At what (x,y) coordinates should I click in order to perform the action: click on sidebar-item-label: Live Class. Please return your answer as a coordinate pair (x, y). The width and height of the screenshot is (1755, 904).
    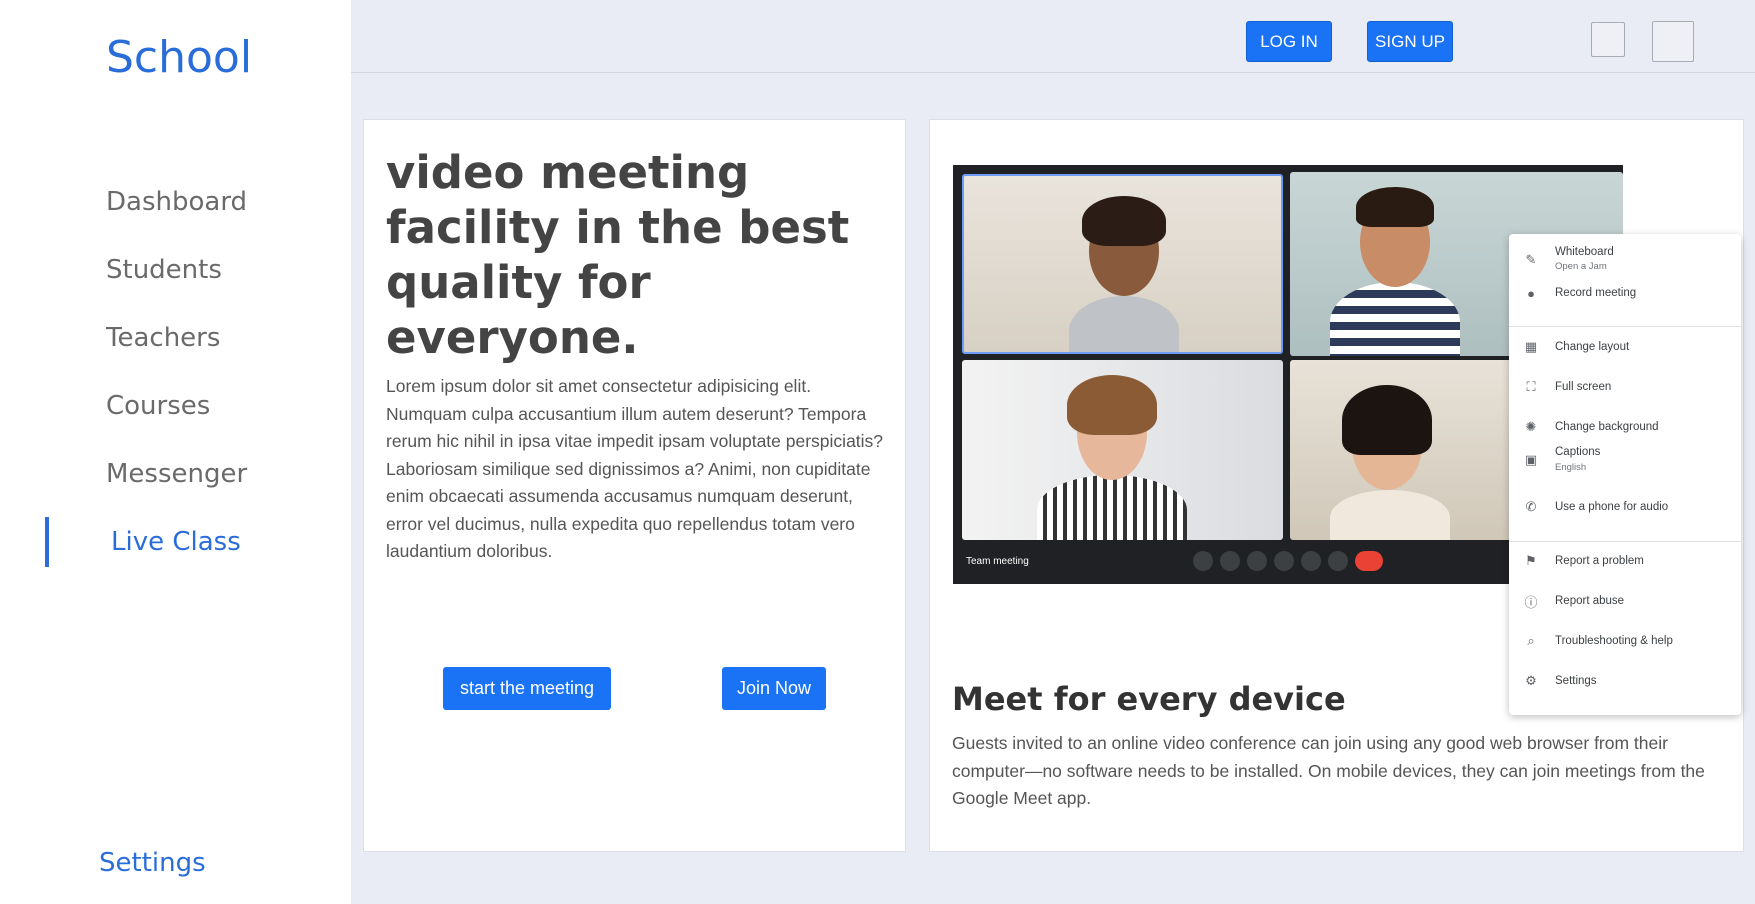
    Looking at the image, I should click on (176, 542).